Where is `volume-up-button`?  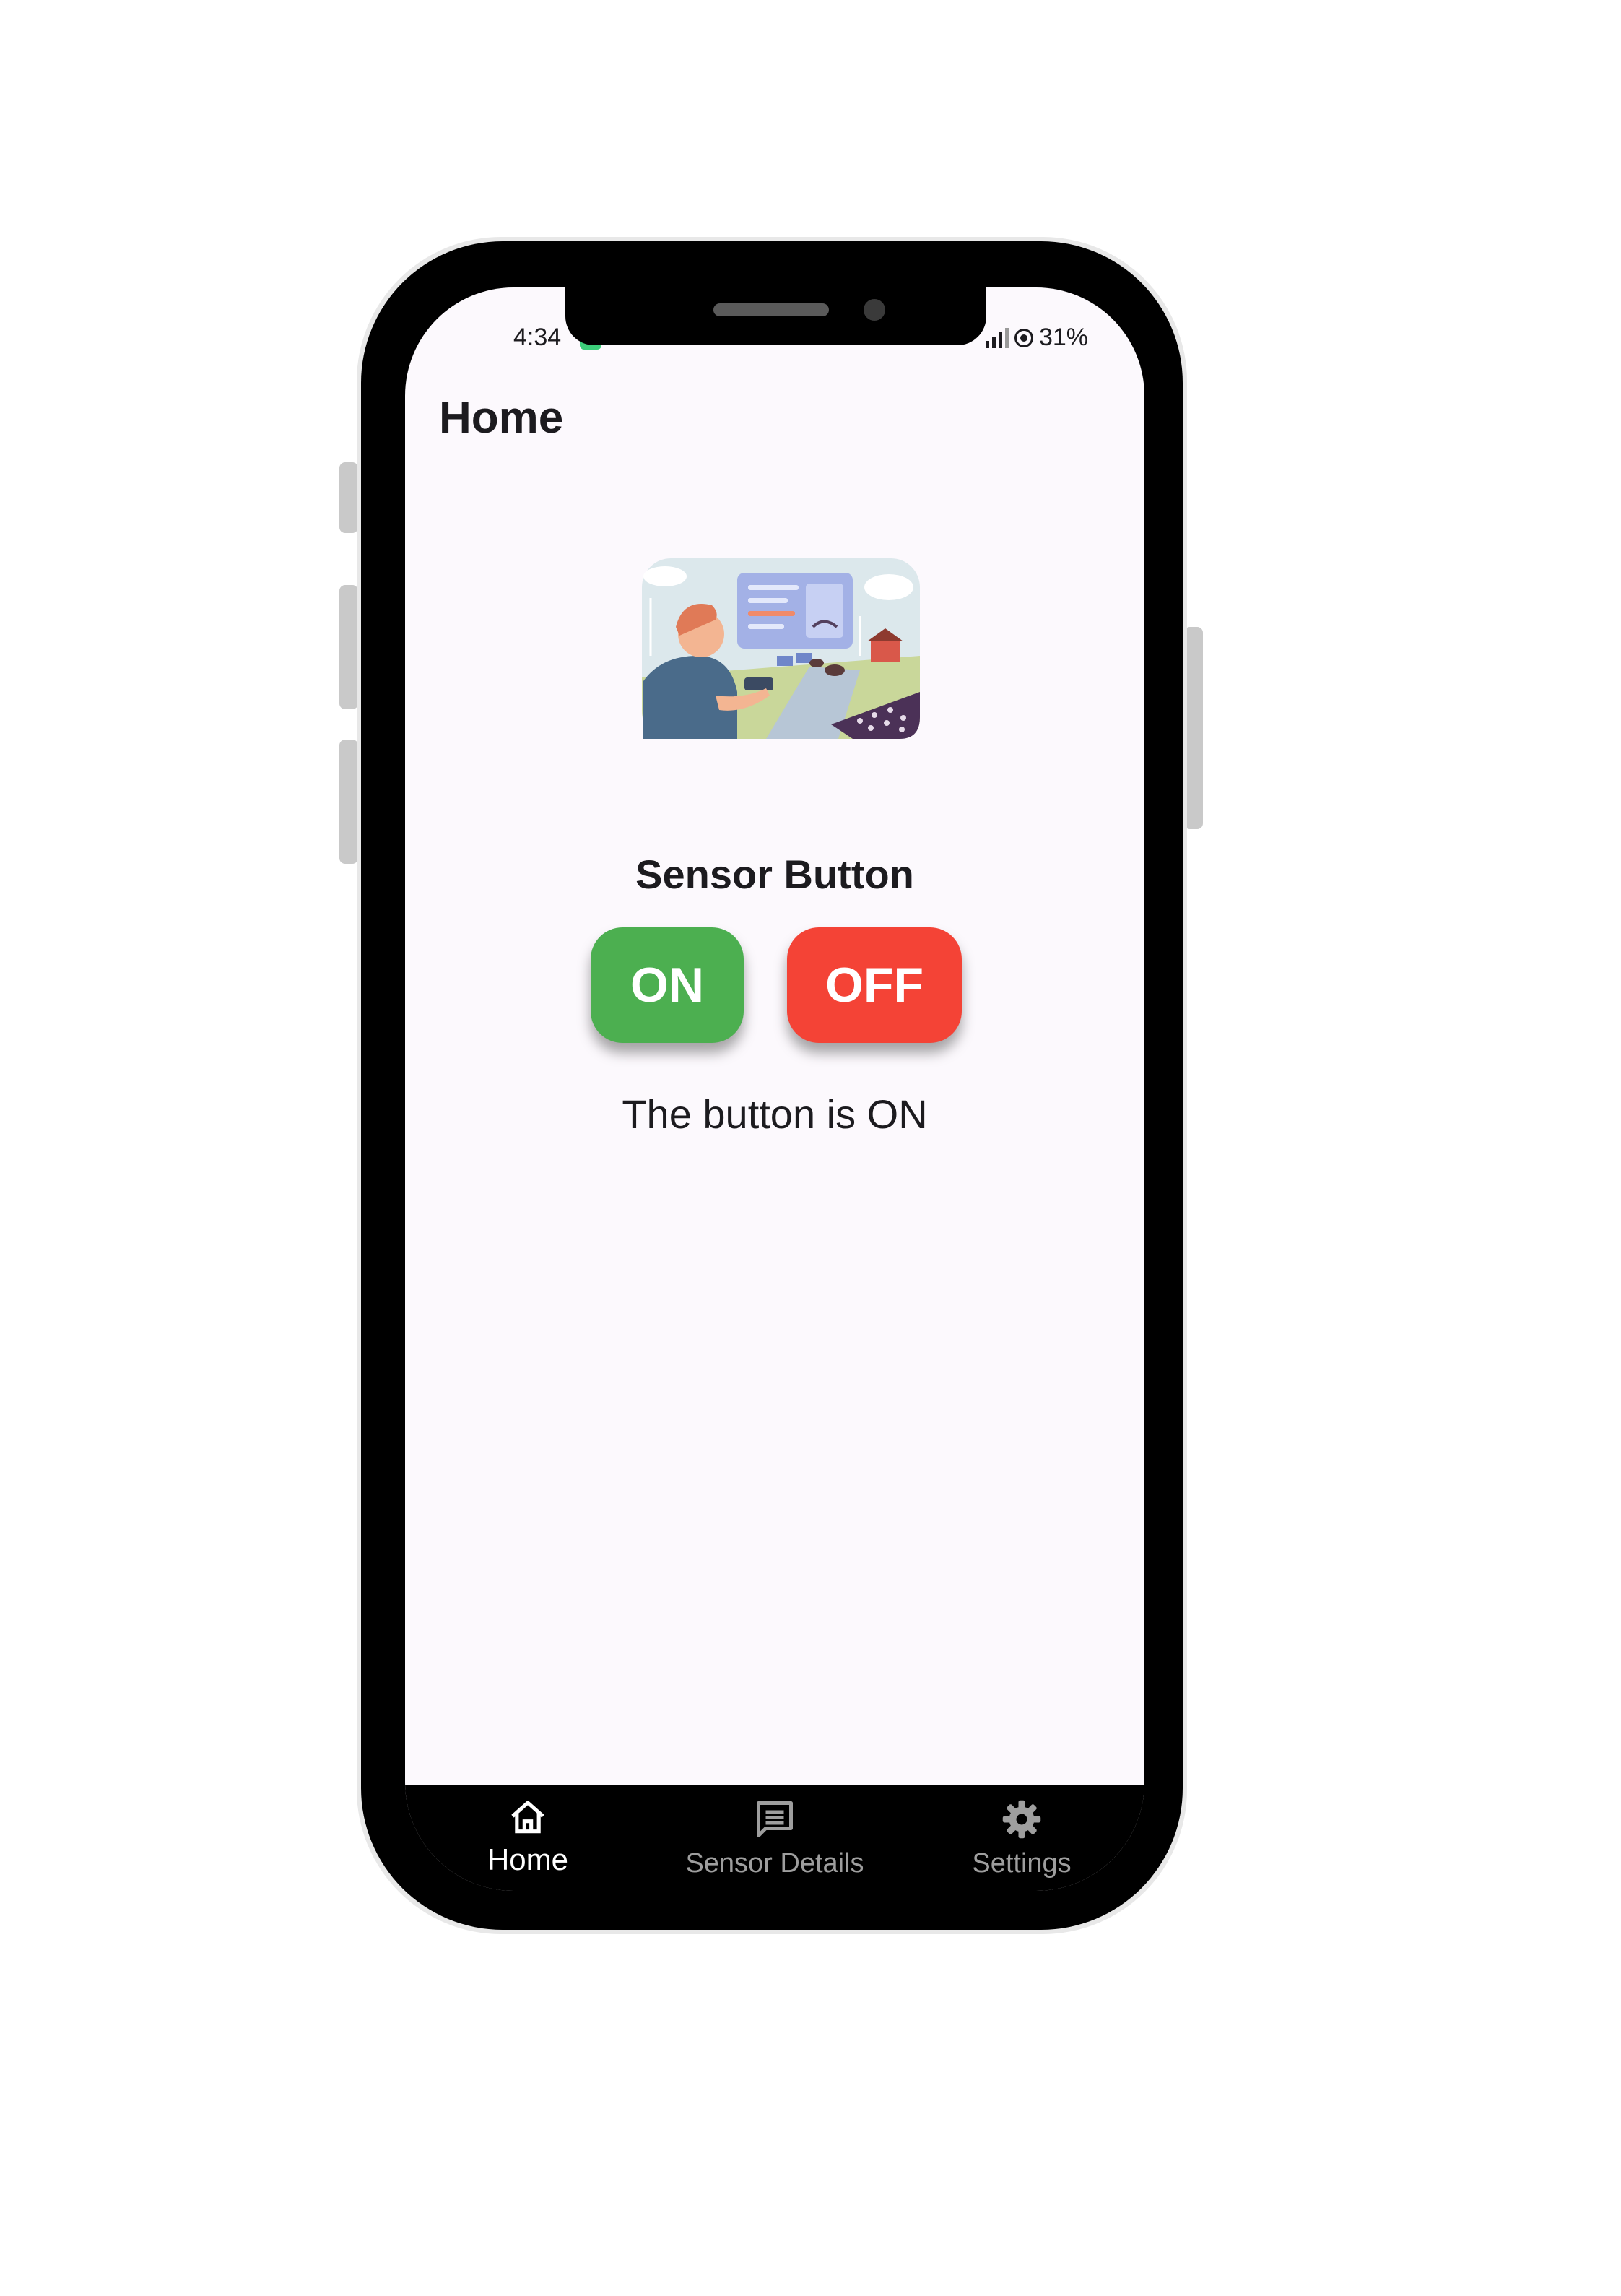 volume-up-button is located at coordinates (348, 647).